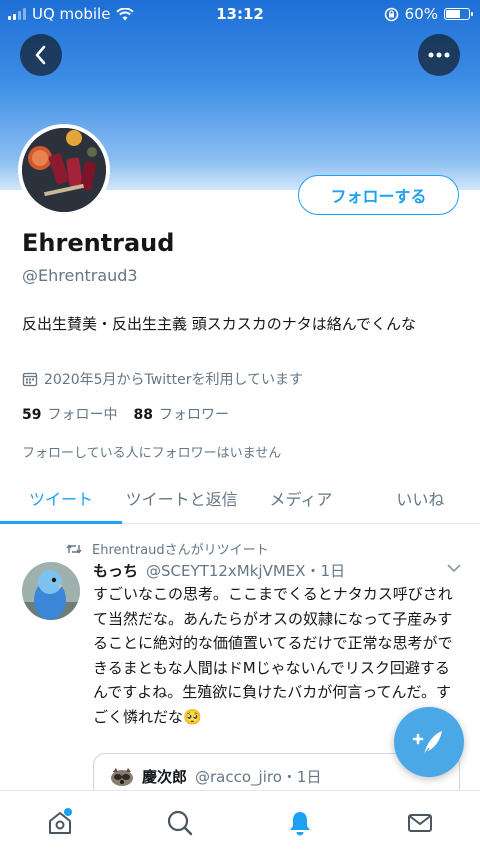 The height and width of the screenshot is (854, 480). I want to click on messages-icon, so click(420, 822).